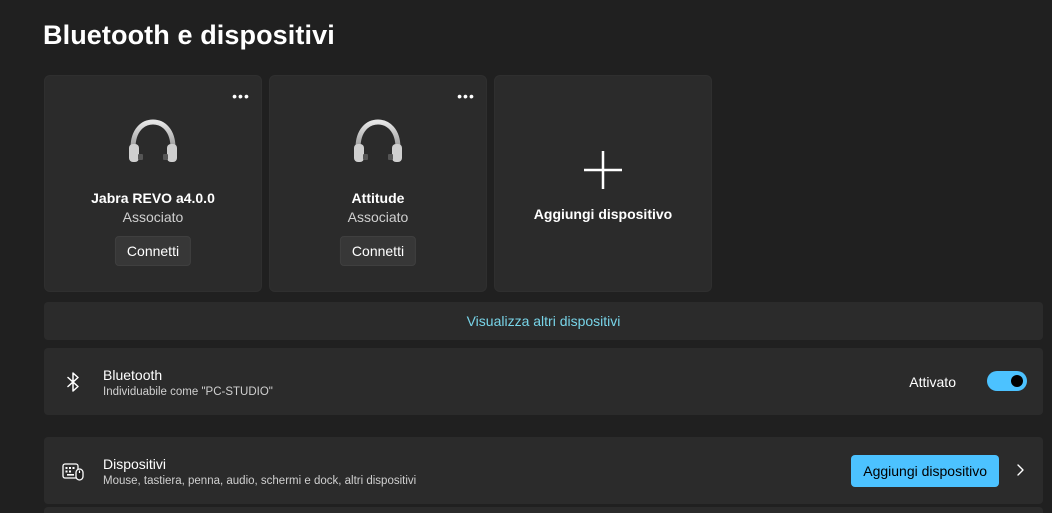  I want to click on toggle-knob, so click(1017, 381).